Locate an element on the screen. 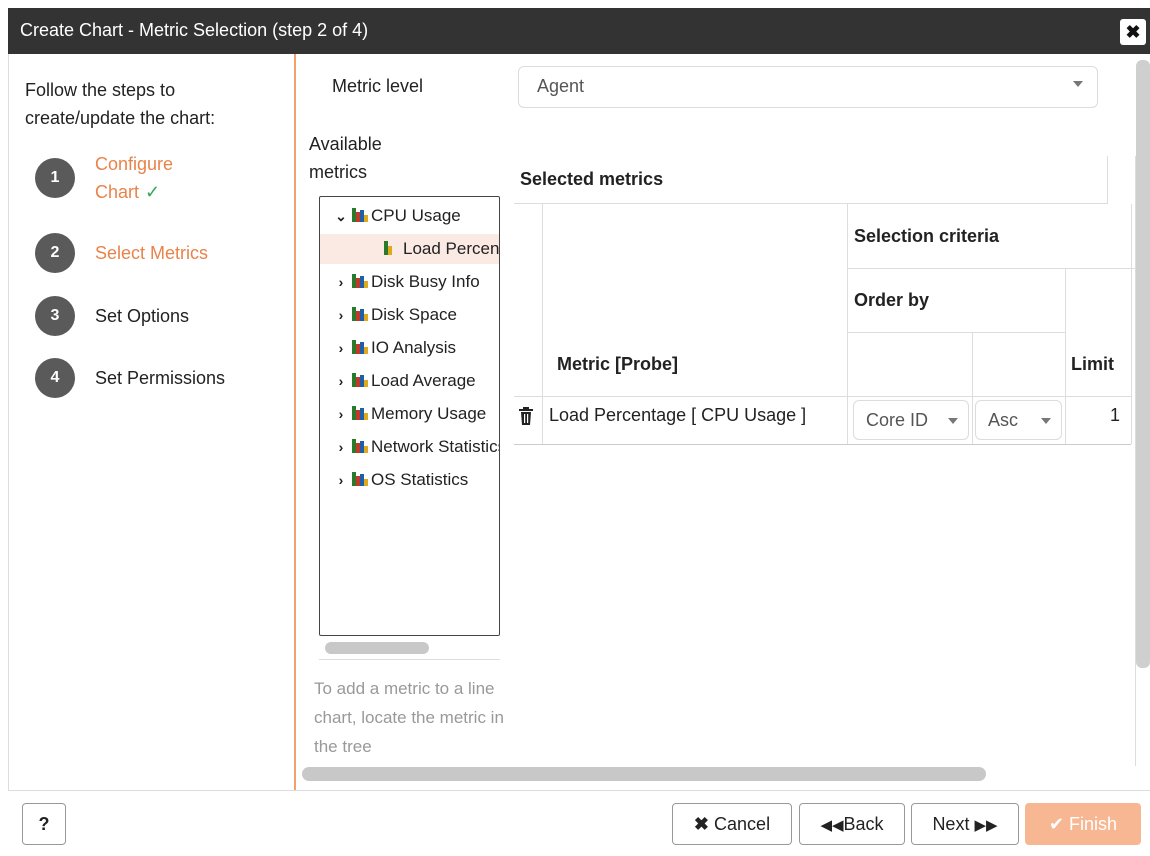  checkmark-icon: ✓ is located at coordinates (153, 192).